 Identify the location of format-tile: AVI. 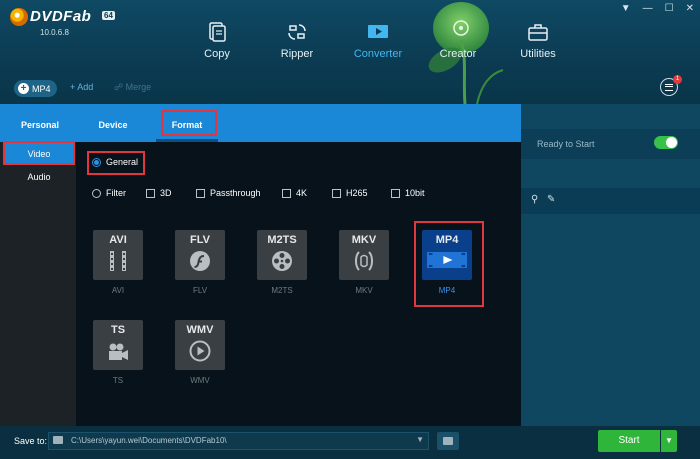
(118, 255).